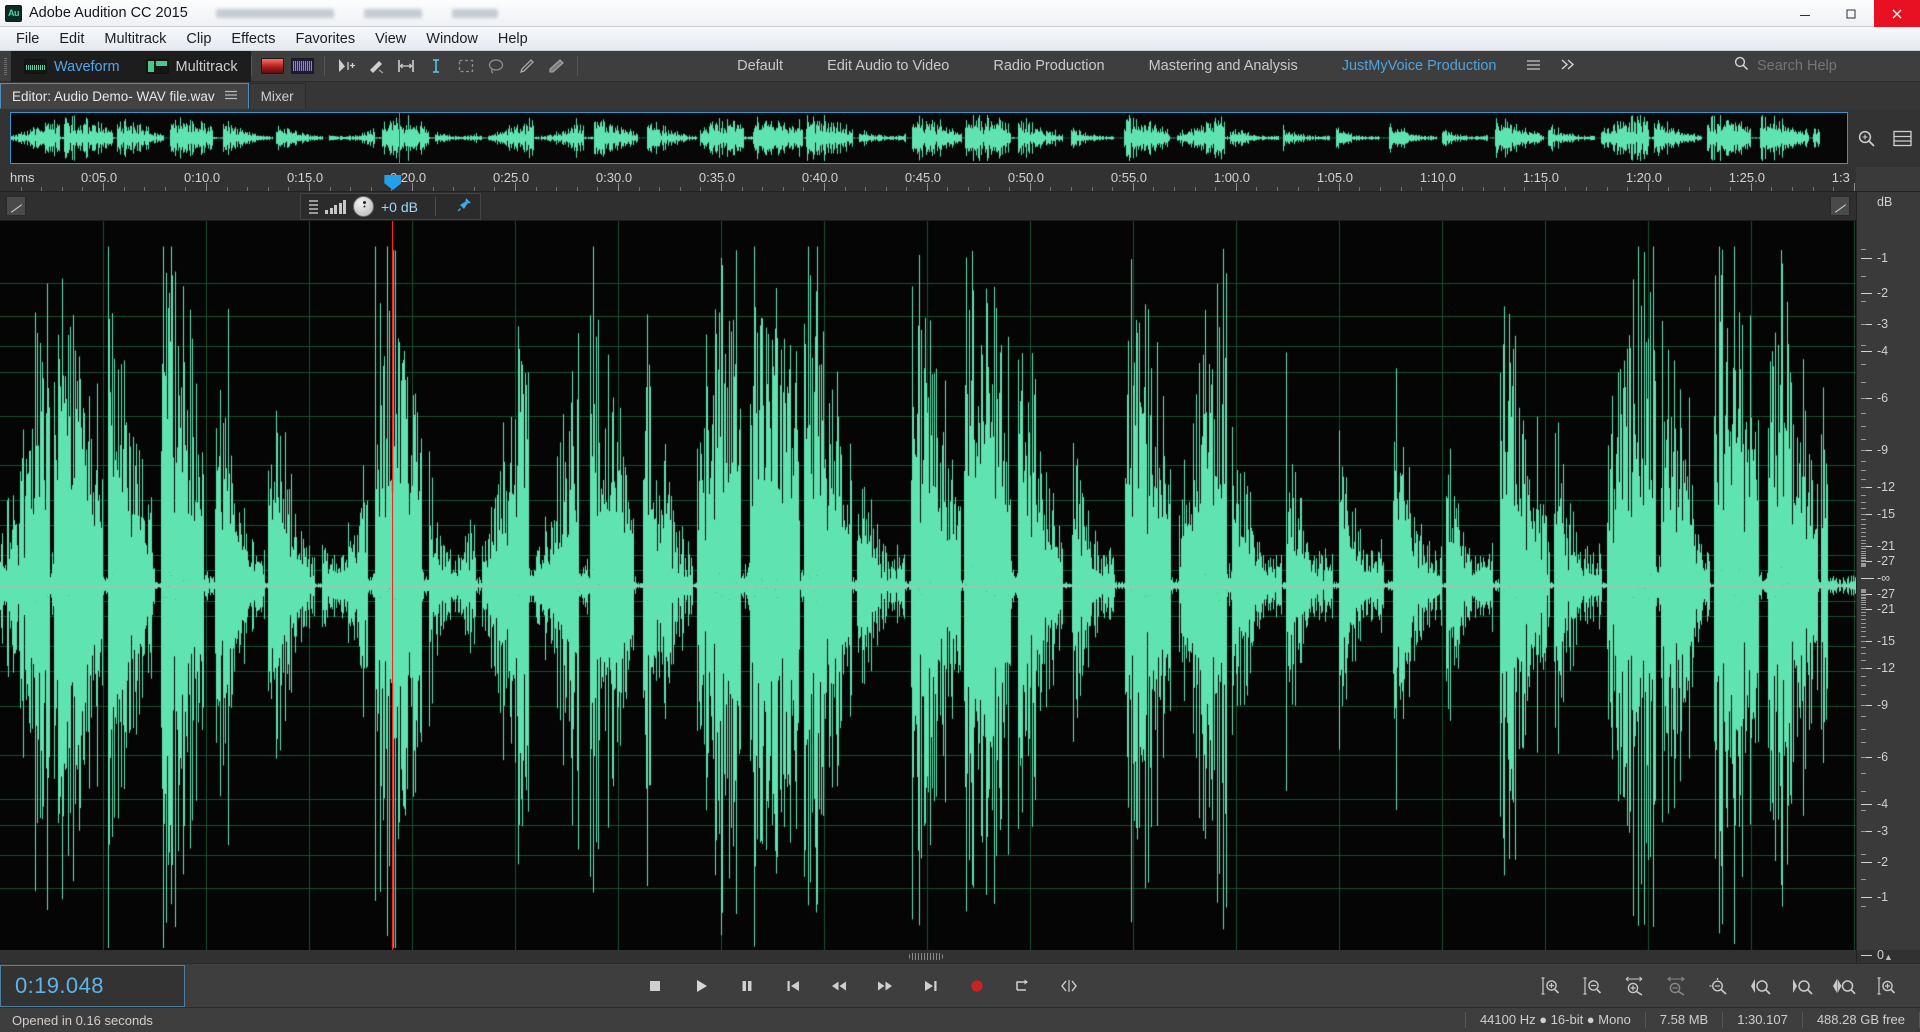 Image resolution: width=1920 pixels, height=1032 pixels. I want to click on panel-menu-icon, so click(230, 96).